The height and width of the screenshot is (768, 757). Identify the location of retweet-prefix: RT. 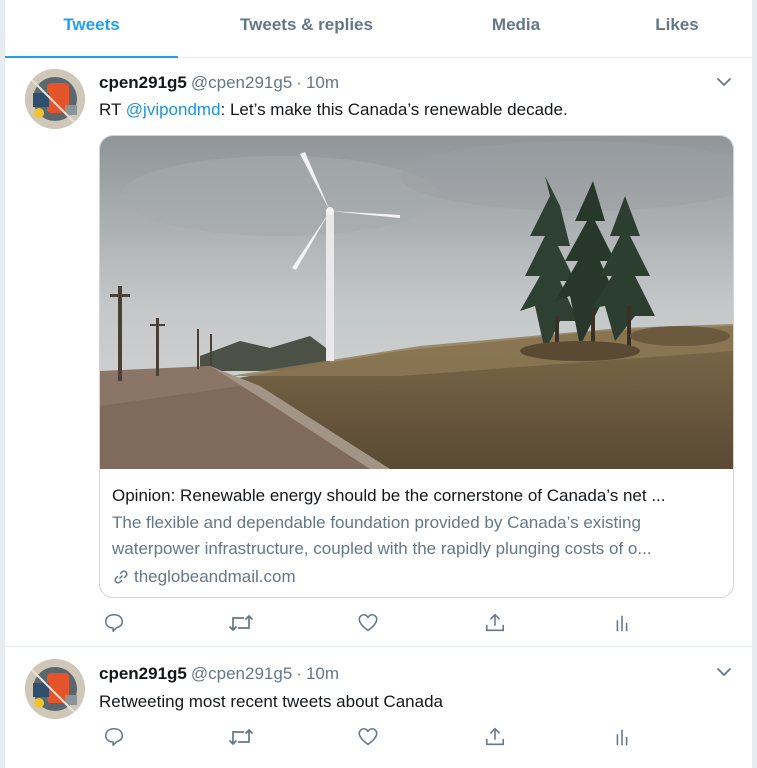
(112, 109).